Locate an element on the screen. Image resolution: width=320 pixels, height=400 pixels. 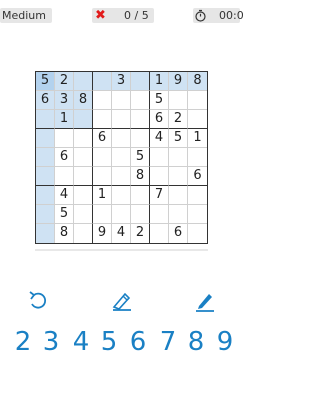
undo-button is located at coordinates (38, 301).